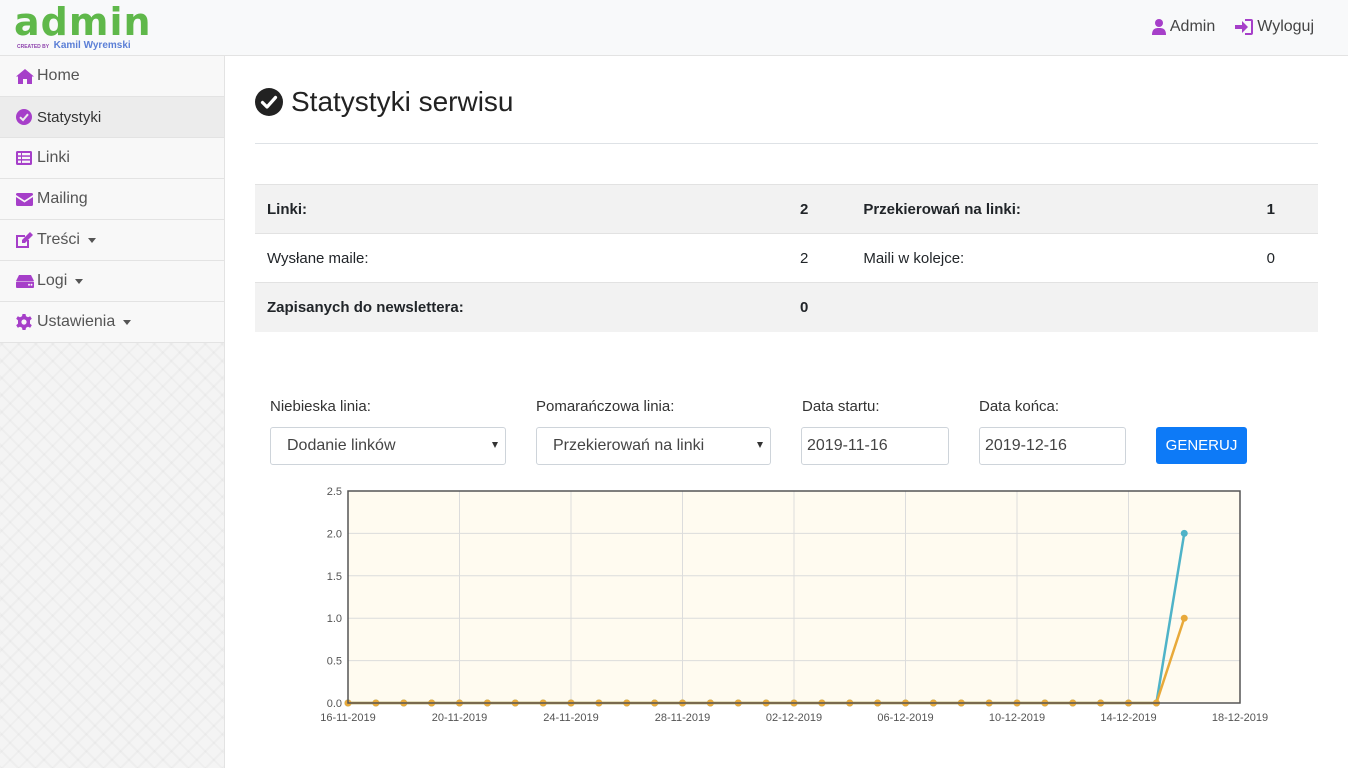 The width and height of the screenshot is (1348, 768). Describe the element at coordinates (1285, 26) in the screenshot. I see `logout-label: Wyloguj` at that location.